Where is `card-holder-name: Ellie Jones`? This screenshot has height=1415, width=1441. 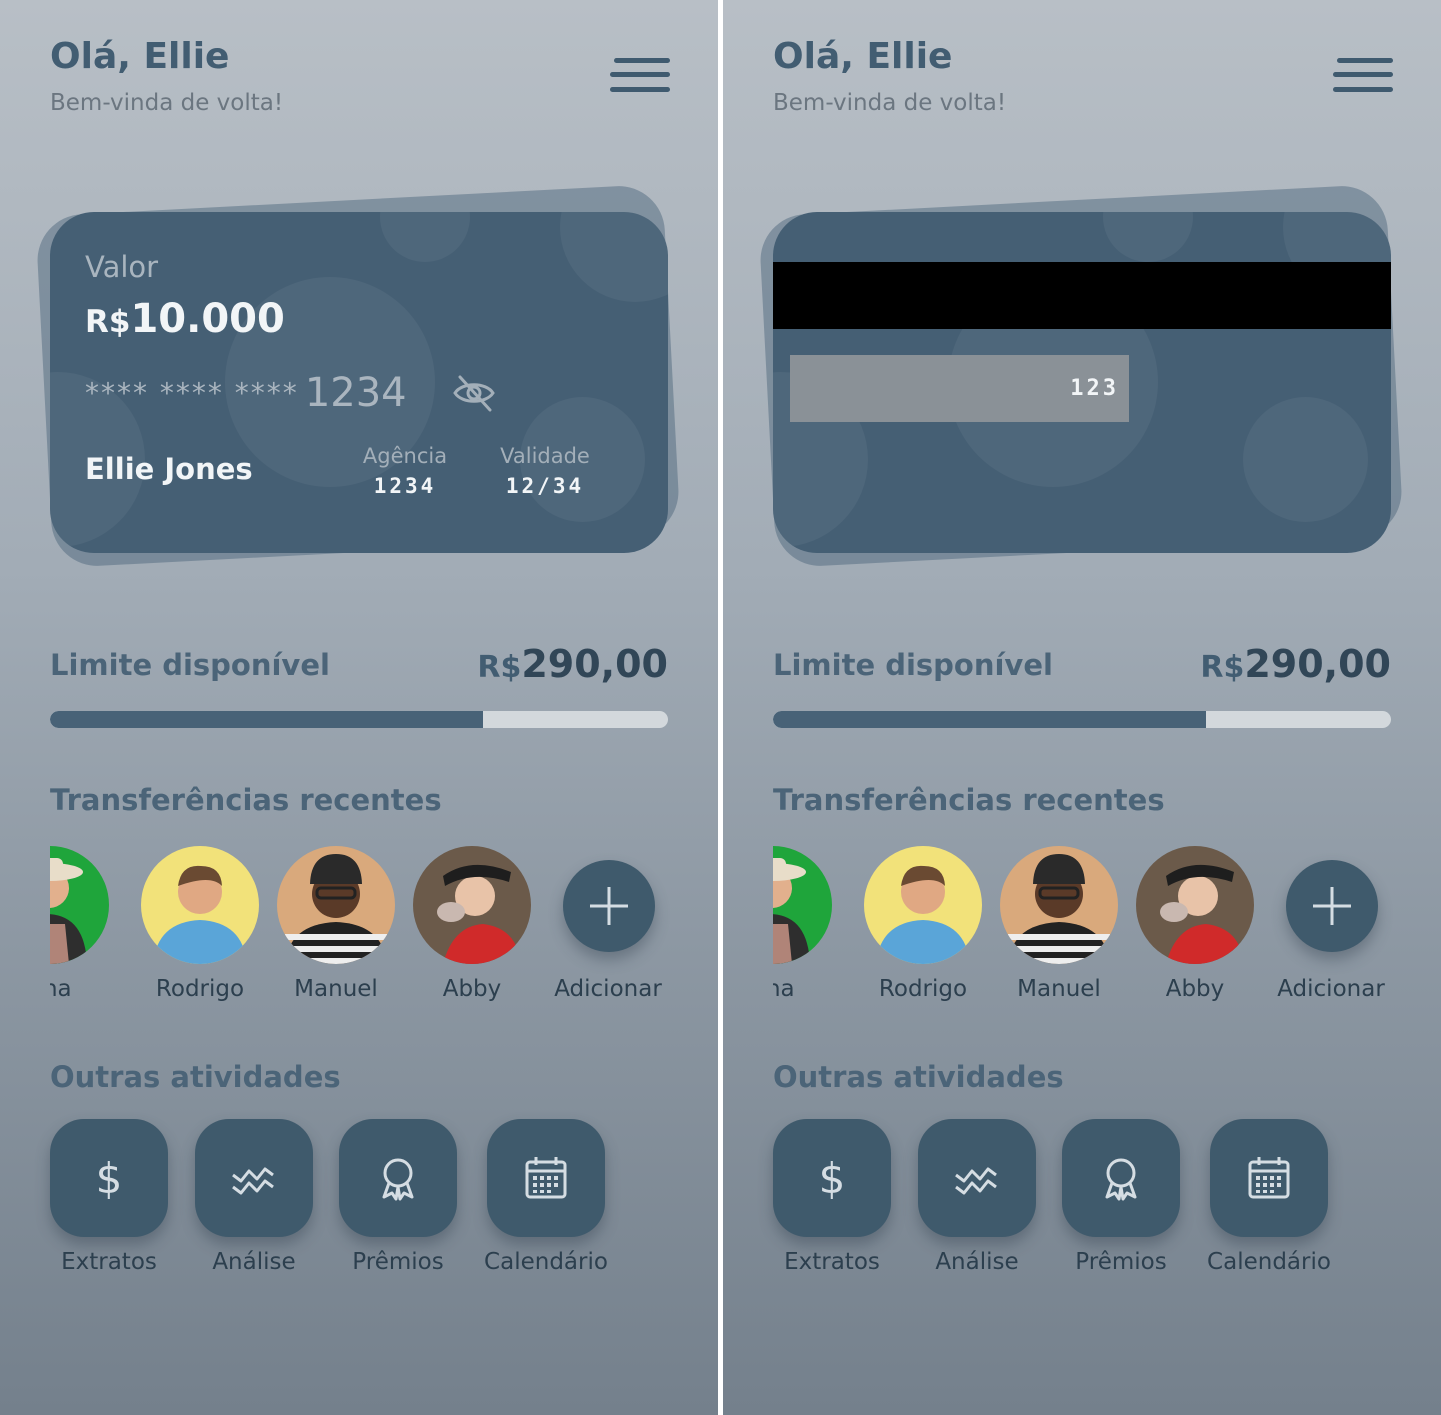
card-holder-name: Ellie Jones is located at coordinates (169, 469).